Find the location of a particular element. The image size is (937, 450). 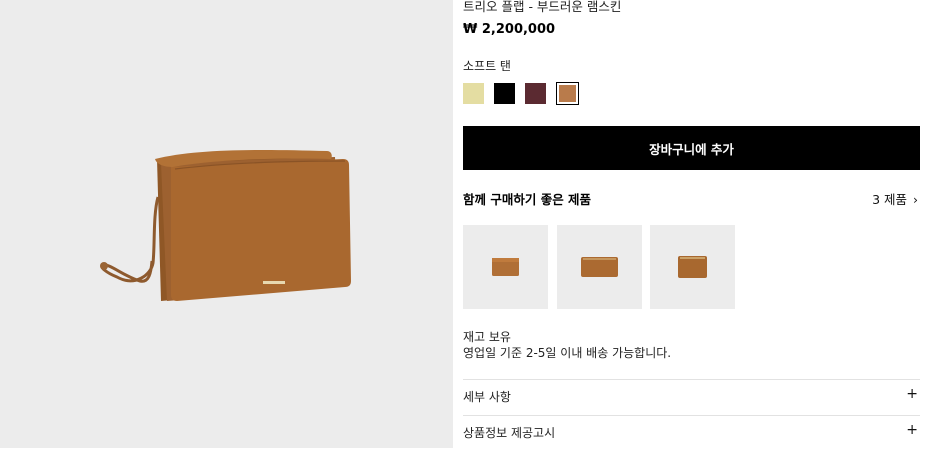

stock-status: 재고 보유 is located at coordinates (487, 337).